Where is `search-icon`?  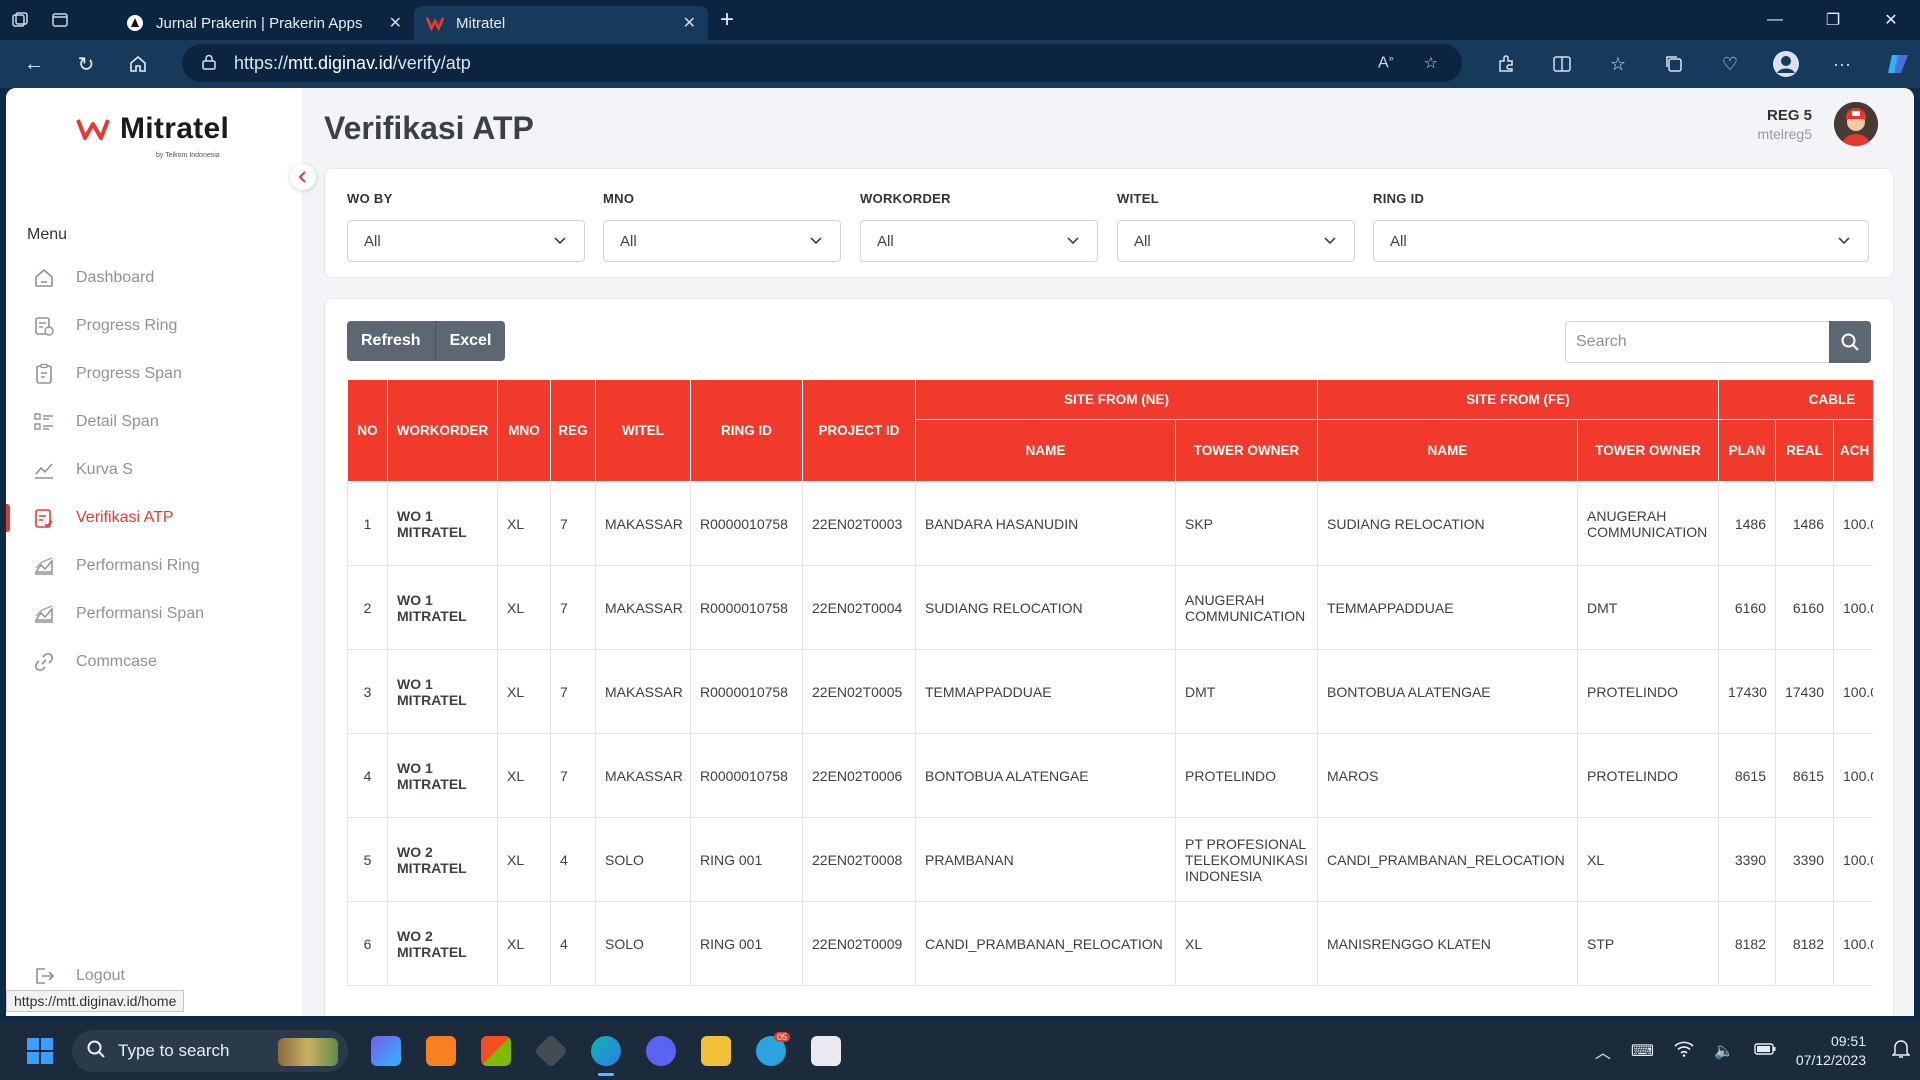 search-icon is located at coordinates (1850, 342).